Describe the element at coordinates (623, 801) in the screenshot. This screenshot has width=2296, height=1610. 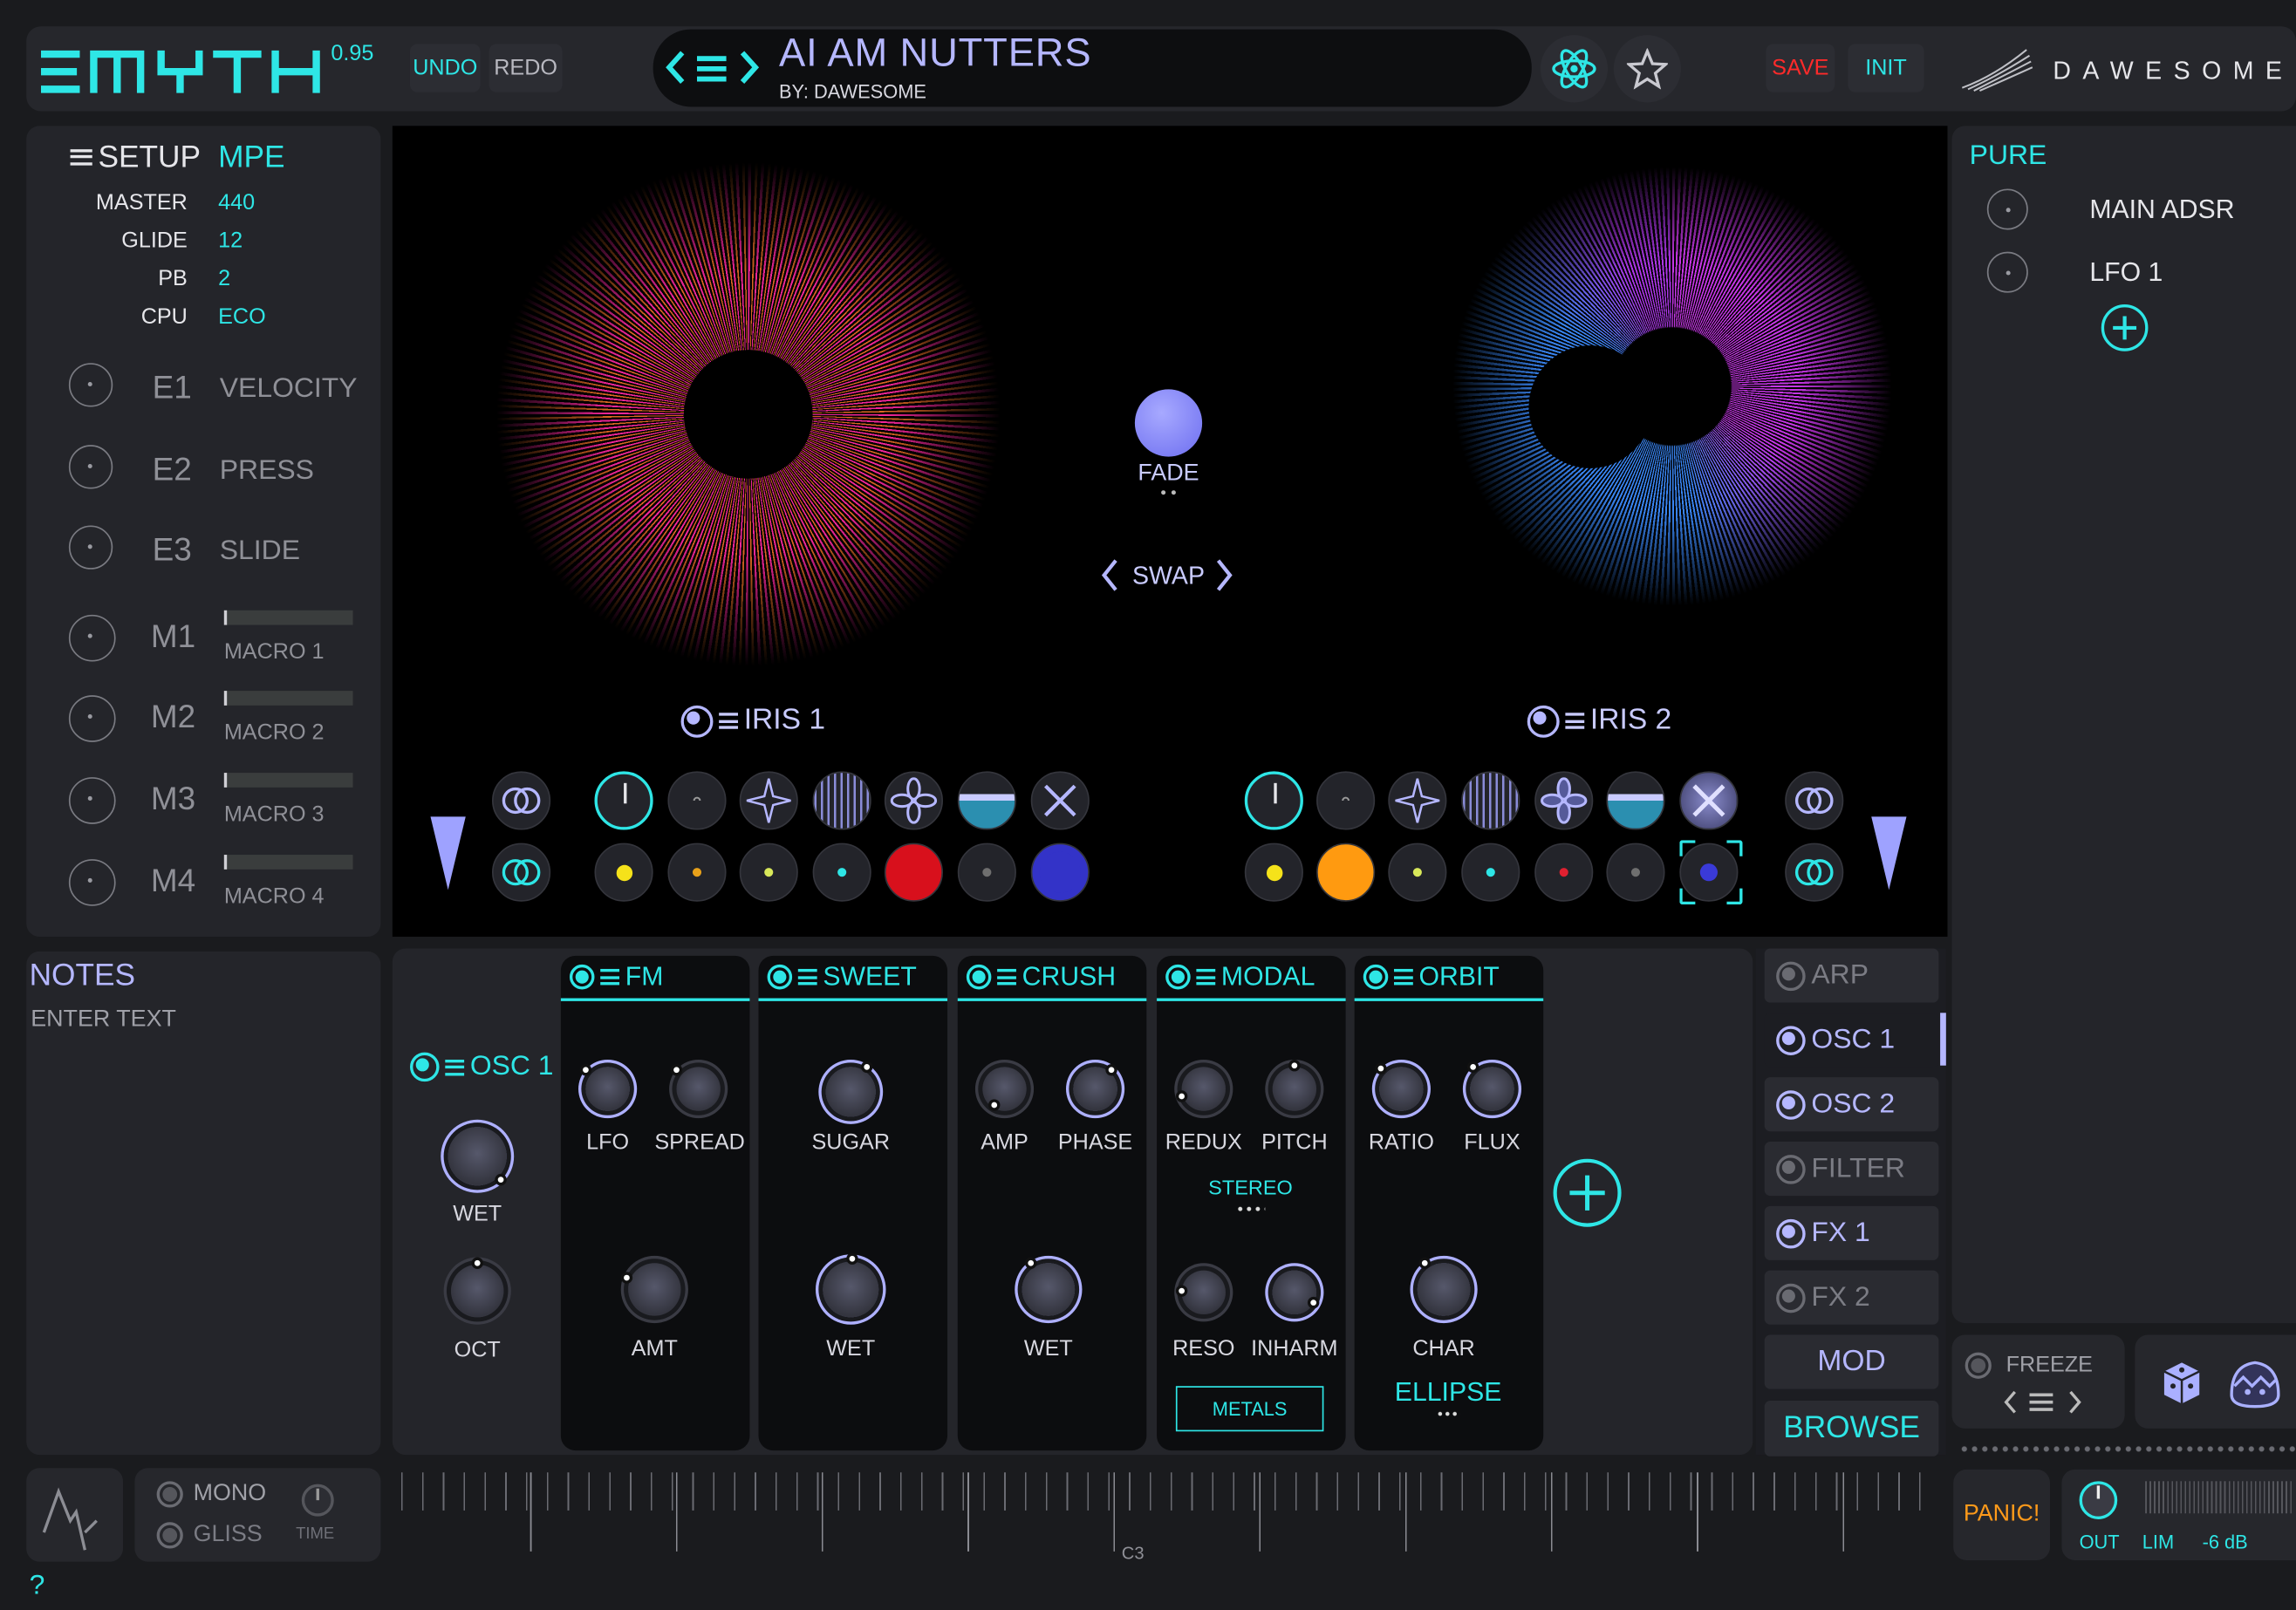
I see `iris-1-pitch-knob` at that location.